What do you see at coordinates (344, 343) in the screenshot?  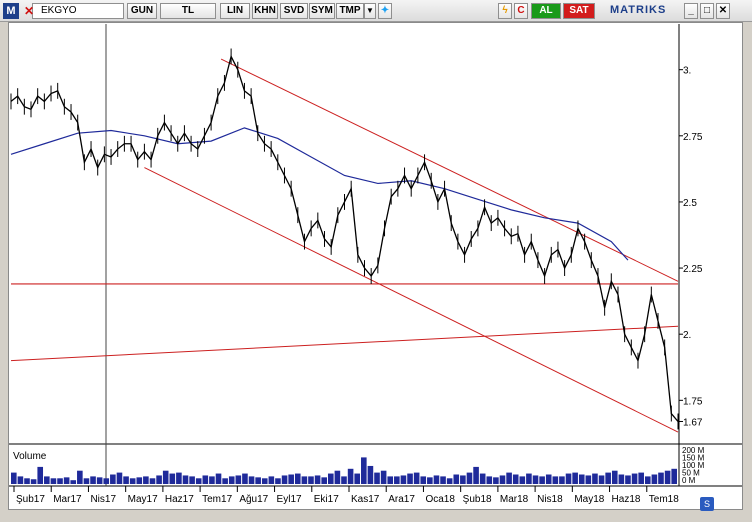 I see `rising-trendline` at bounding box center [344, 343].